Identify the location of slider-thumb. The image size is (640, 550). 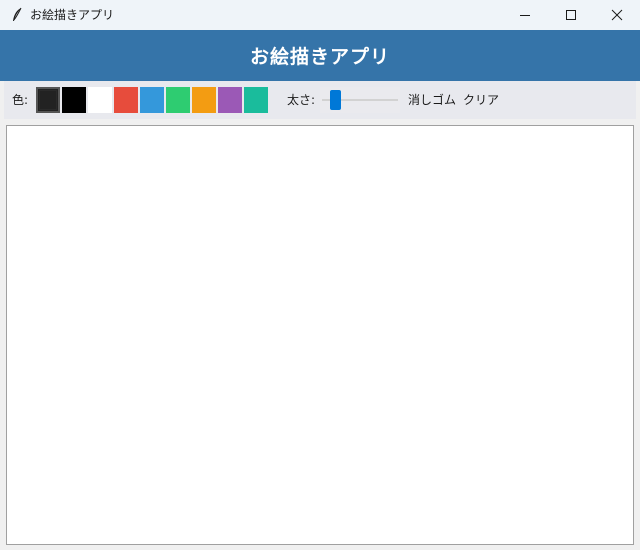
(335, 100).